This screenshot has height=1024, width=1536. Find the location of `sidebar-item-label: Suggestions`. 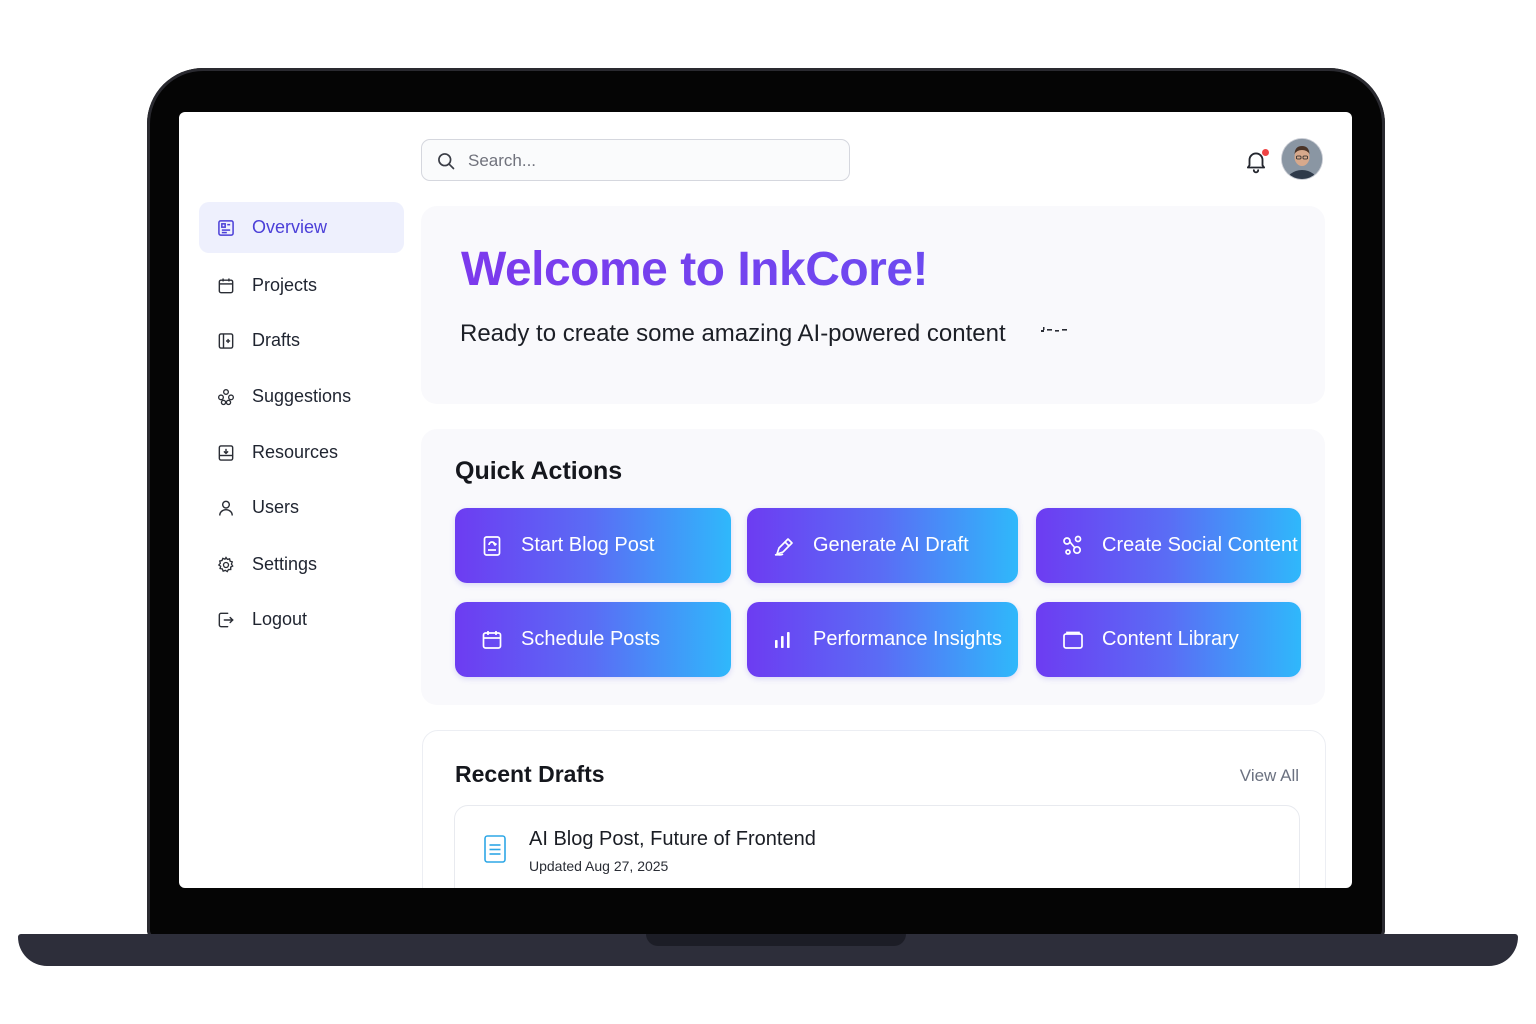

sidebar-item-label: Suggestions is located at coordinates (302, 396).